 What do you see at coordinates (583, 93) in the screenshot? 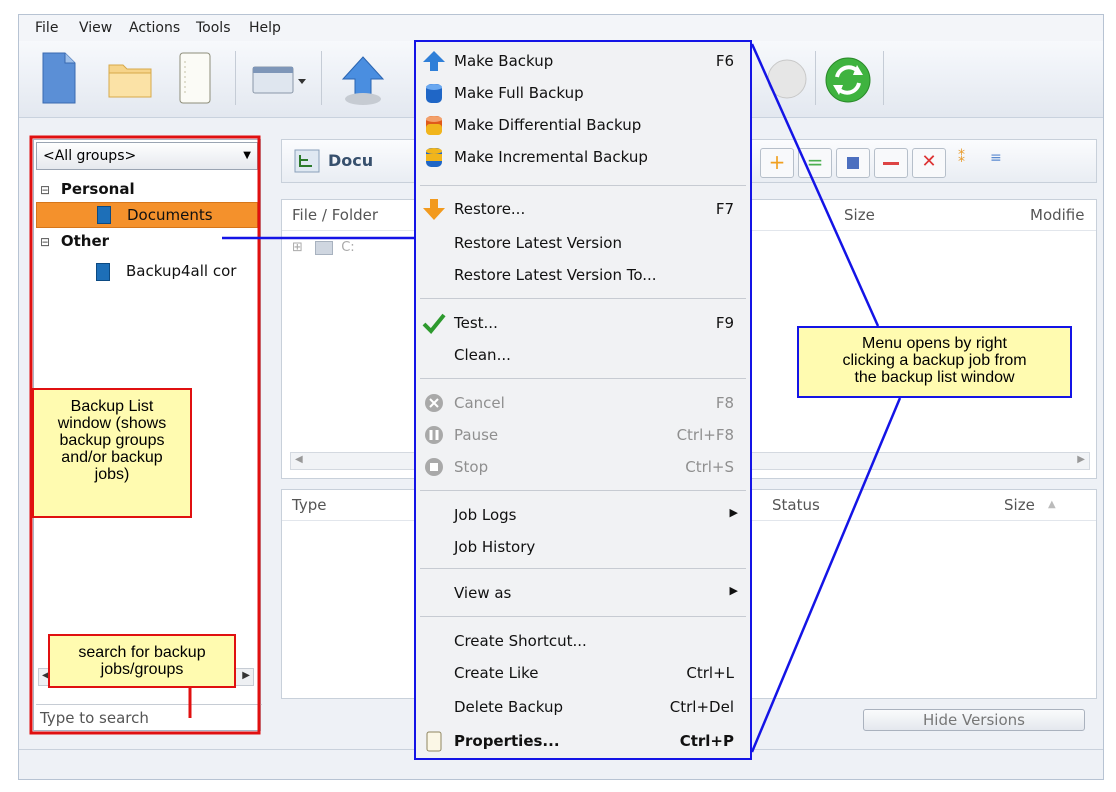
I see `menu-item-make-full-backup: Make Full Backup` at bounding box center [583, 93].